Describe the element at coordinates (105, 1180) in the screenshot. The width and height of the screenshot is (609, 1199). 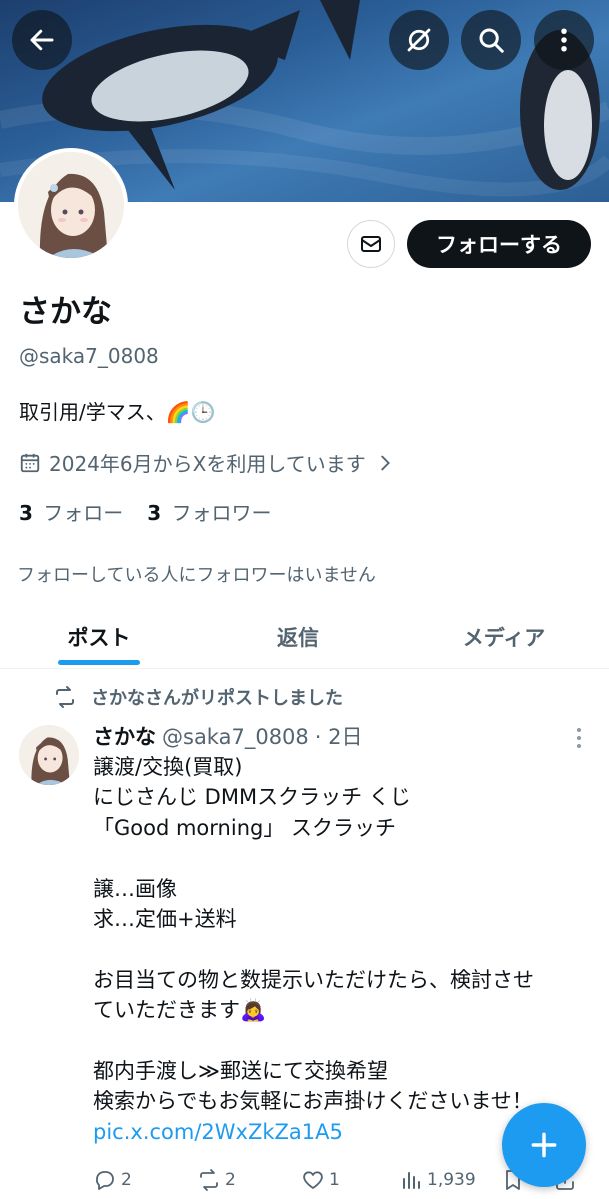
I see `reply-icon` at that location.